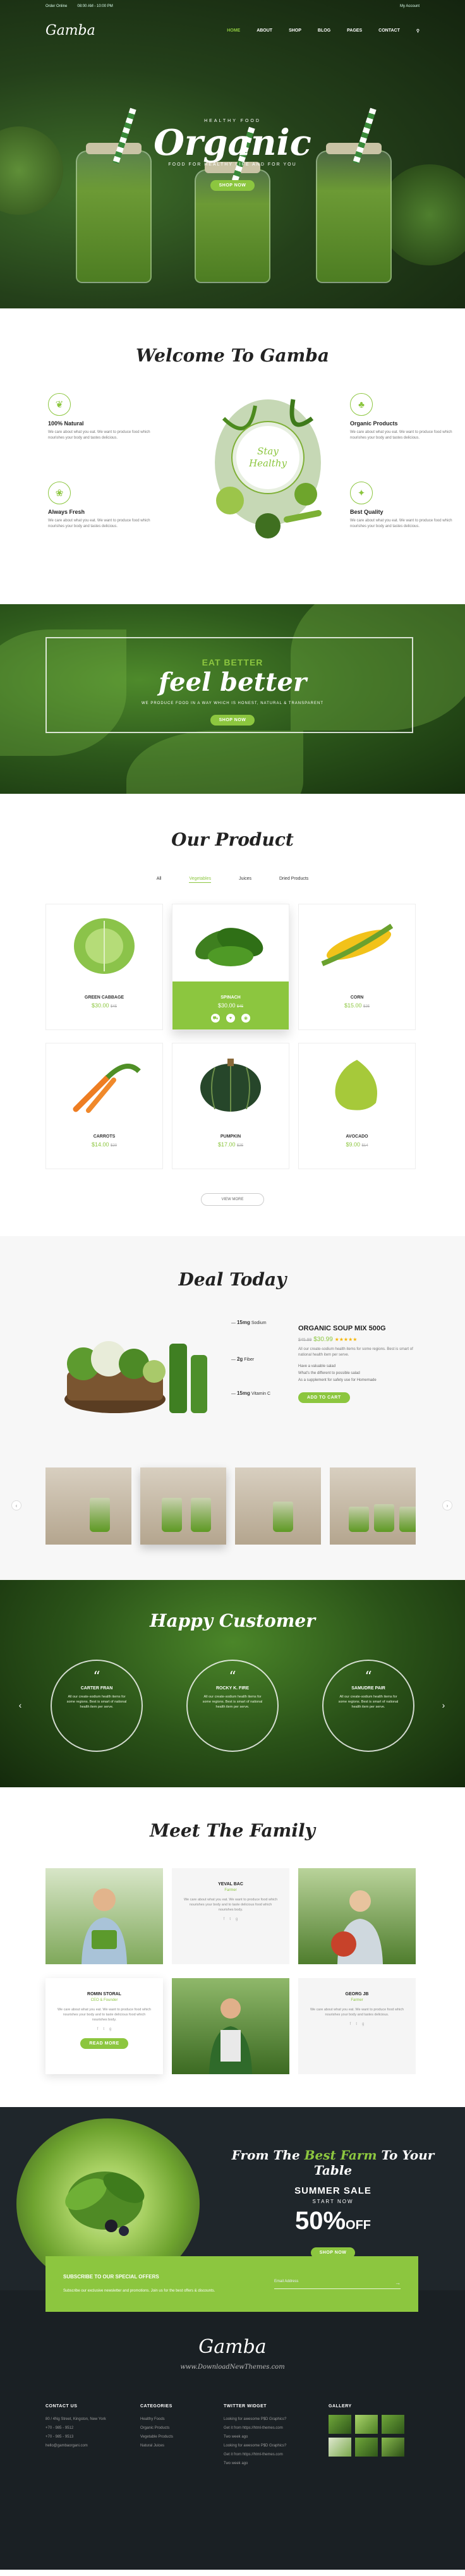  I want to click on rating-stars: ★★★★★, so click(346, 1339).